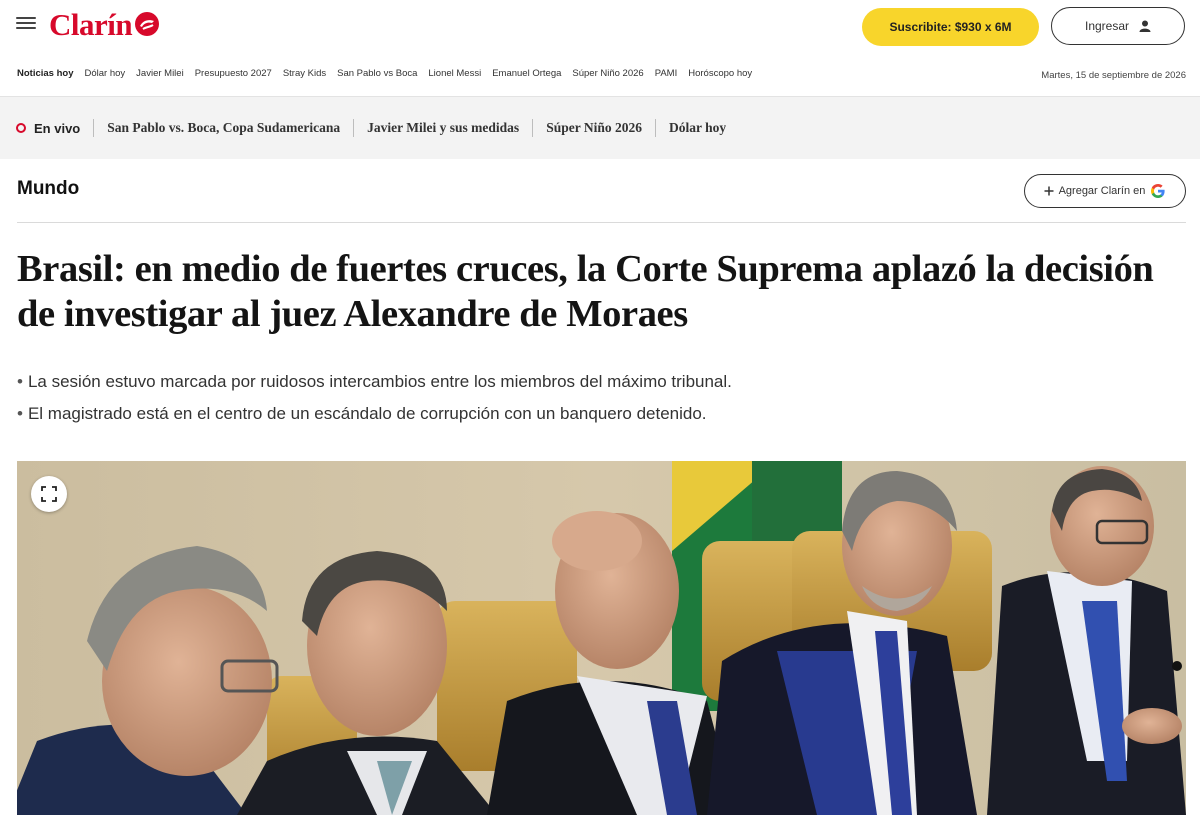  What do you see at coordinates (526, 76) in the screenshot?
I see `trending-link: Emanuel Ortega` at bounding box center [526, 76].